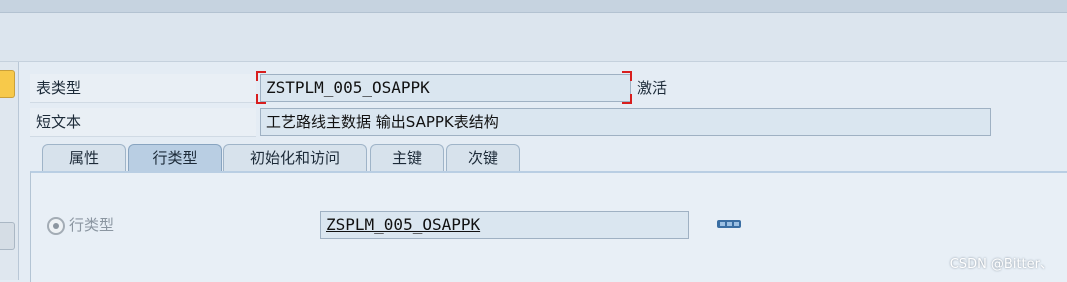 Image resolution: width=1067 pixels, height=282 pixels. Describe the element at coordinates (627, 76) in the screenshot. I see `focus-corner-top-right` at that location.